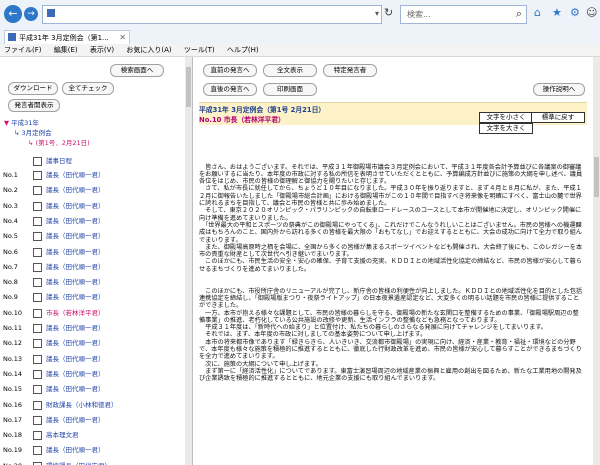 This screenshot has height=465, width=600. What do you see at coordinates (519, 14) in the screenshot?
I see `search-icon: ⌕` at bounding box center [519, 14].